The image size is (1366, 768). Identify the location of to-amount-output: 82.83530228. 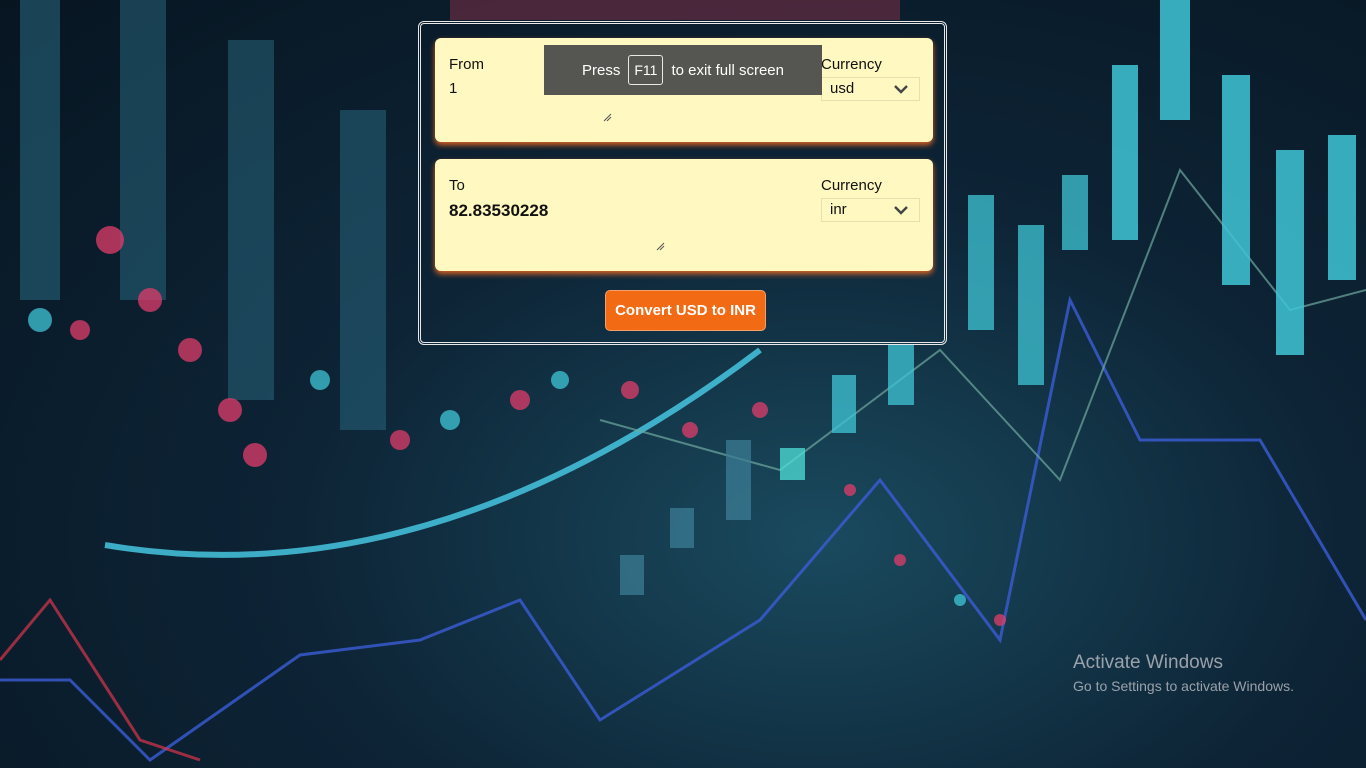
(557, 220).